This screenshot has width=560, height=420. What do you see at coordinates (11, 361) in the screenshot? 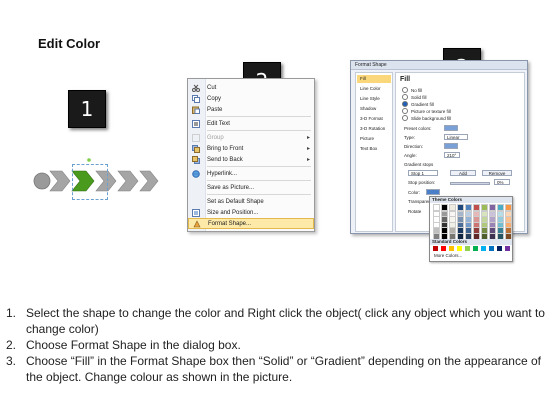
I see `instruction-number: 3.` at bounding box center [11, 361].